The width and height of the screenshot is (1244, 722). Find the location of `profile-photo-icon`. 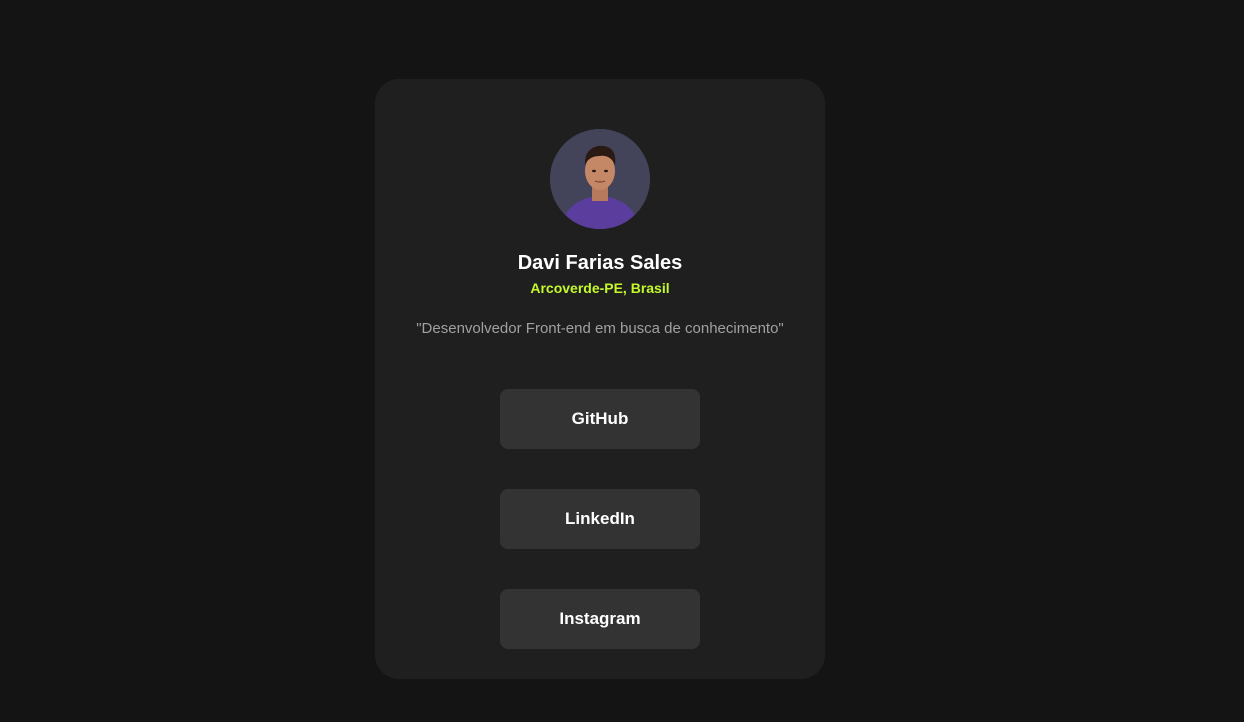

profile-photo-icon is located at coordinates (600, 179).